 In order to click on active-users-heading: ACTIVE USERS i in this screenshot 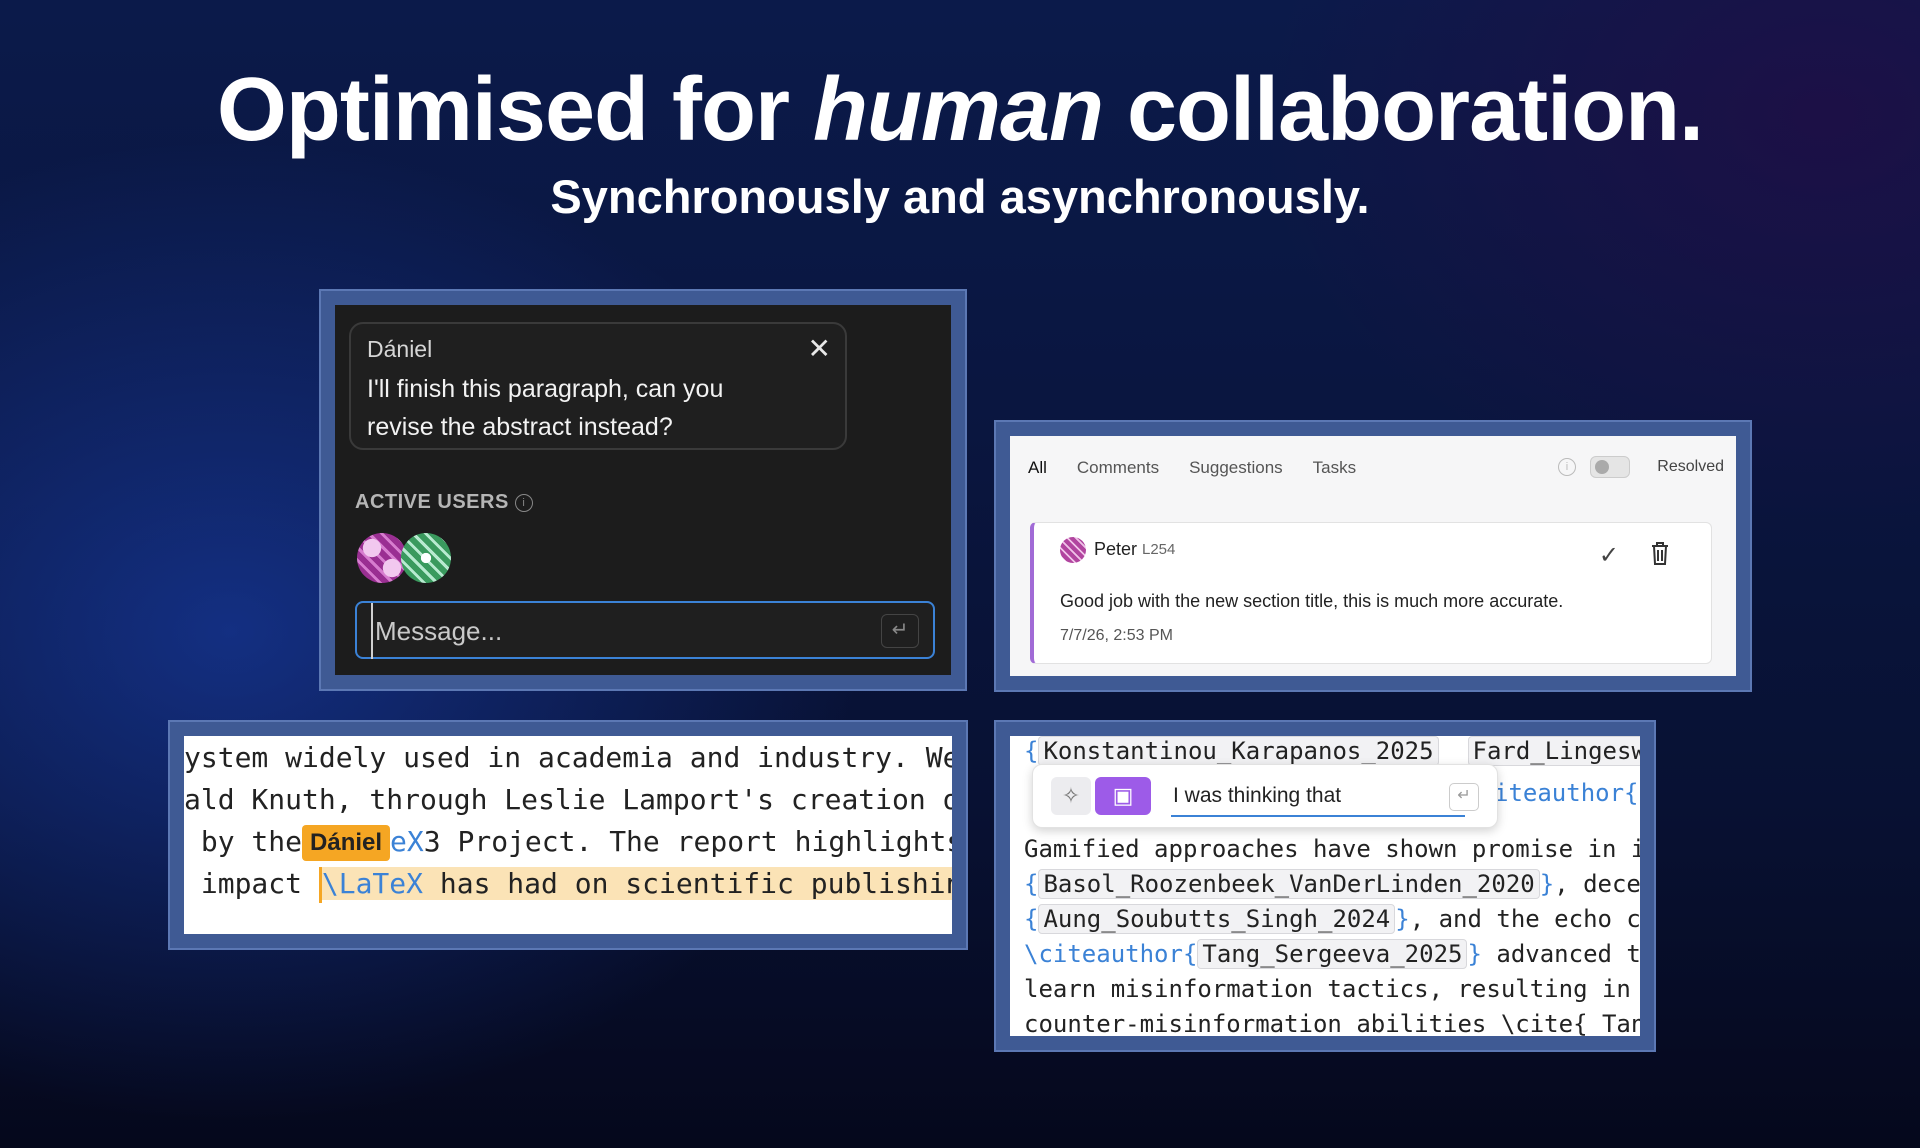, I will do `click(444, 502)`.